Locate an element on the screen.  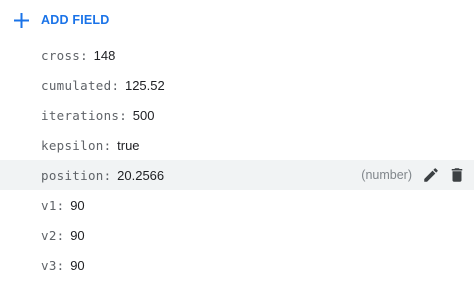
field-row-v3: v3: 90 is located at coordinates (237, 265).